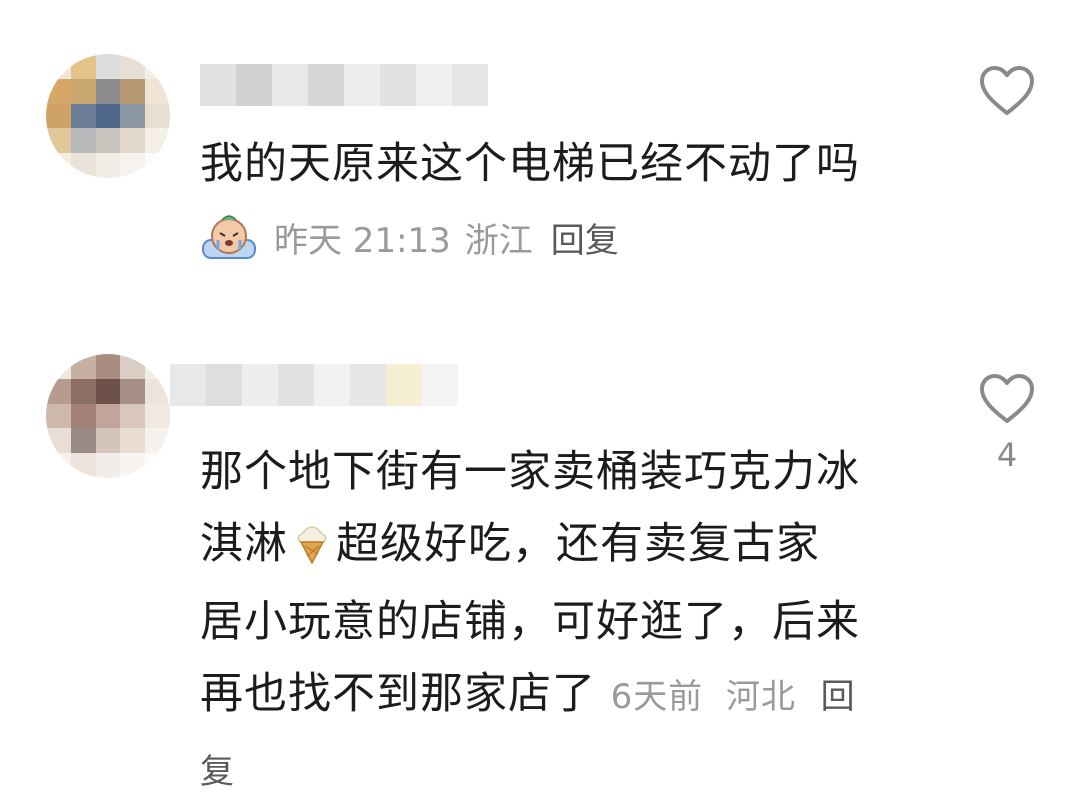  What do you see at coordinates (657, 697) in the screenshot?
I see `comment-time: 6天前` at bounding box center [657, 697].